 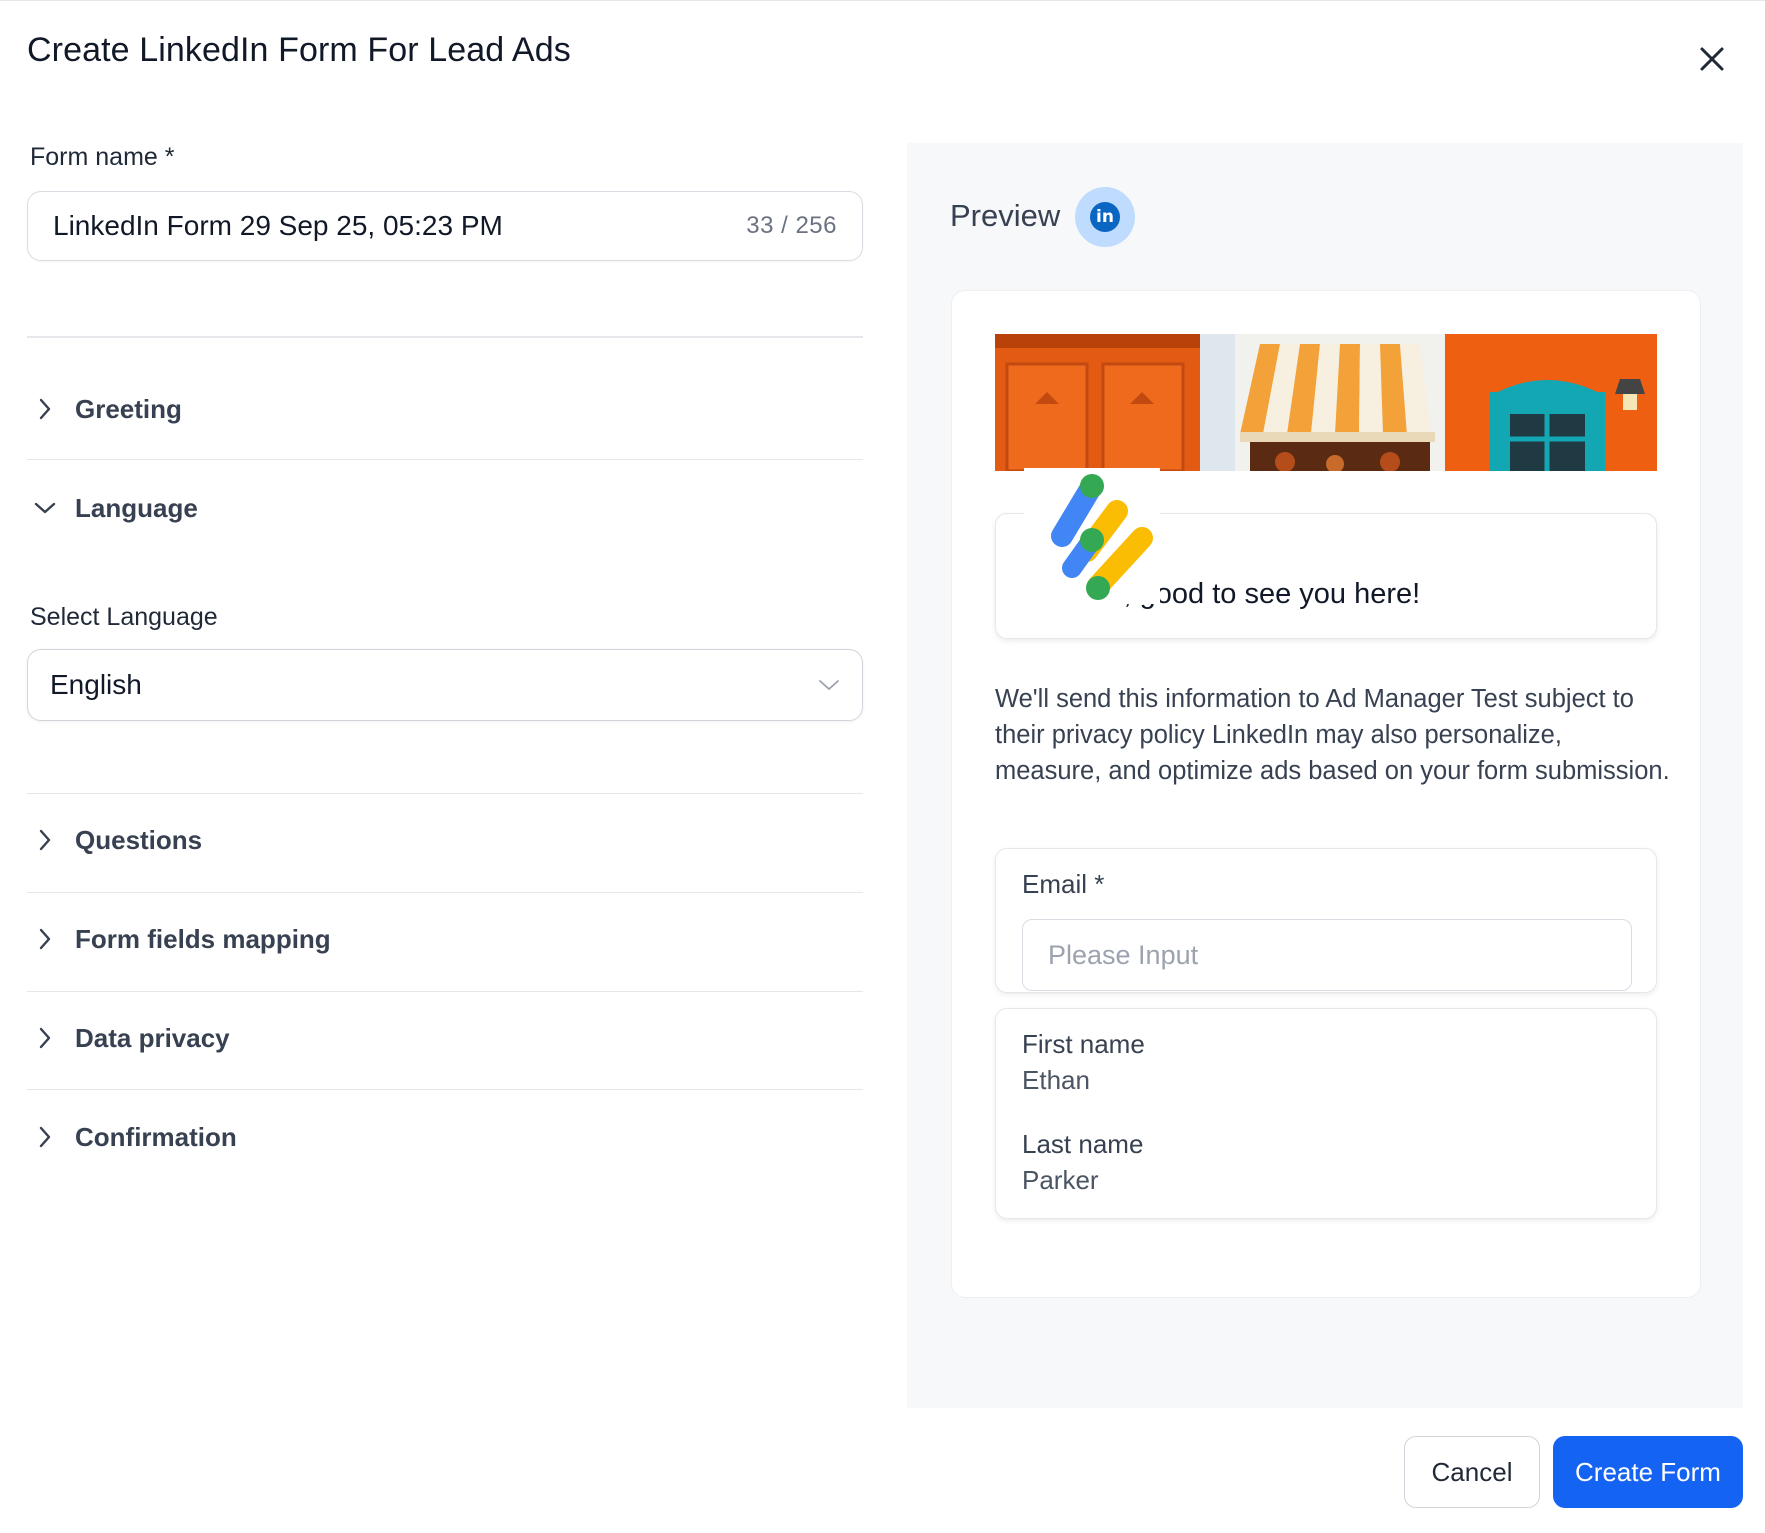 I want to click on first-name-value: Ethan, so click(x=1056, y=1080).